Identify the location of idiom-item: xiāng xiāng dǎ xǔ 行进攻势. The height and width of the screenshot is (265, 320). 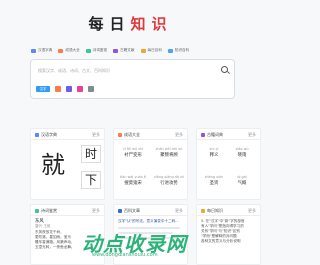
(169, 180).